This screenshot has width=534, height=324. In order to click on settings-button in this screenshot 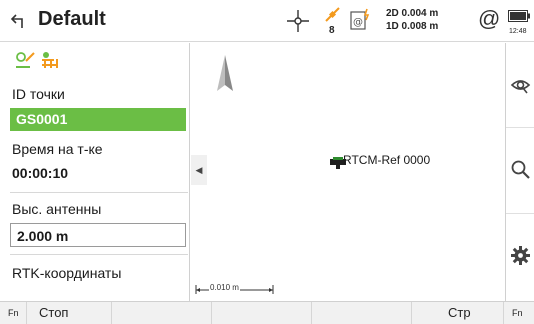, I will do `click(520, 257)`.